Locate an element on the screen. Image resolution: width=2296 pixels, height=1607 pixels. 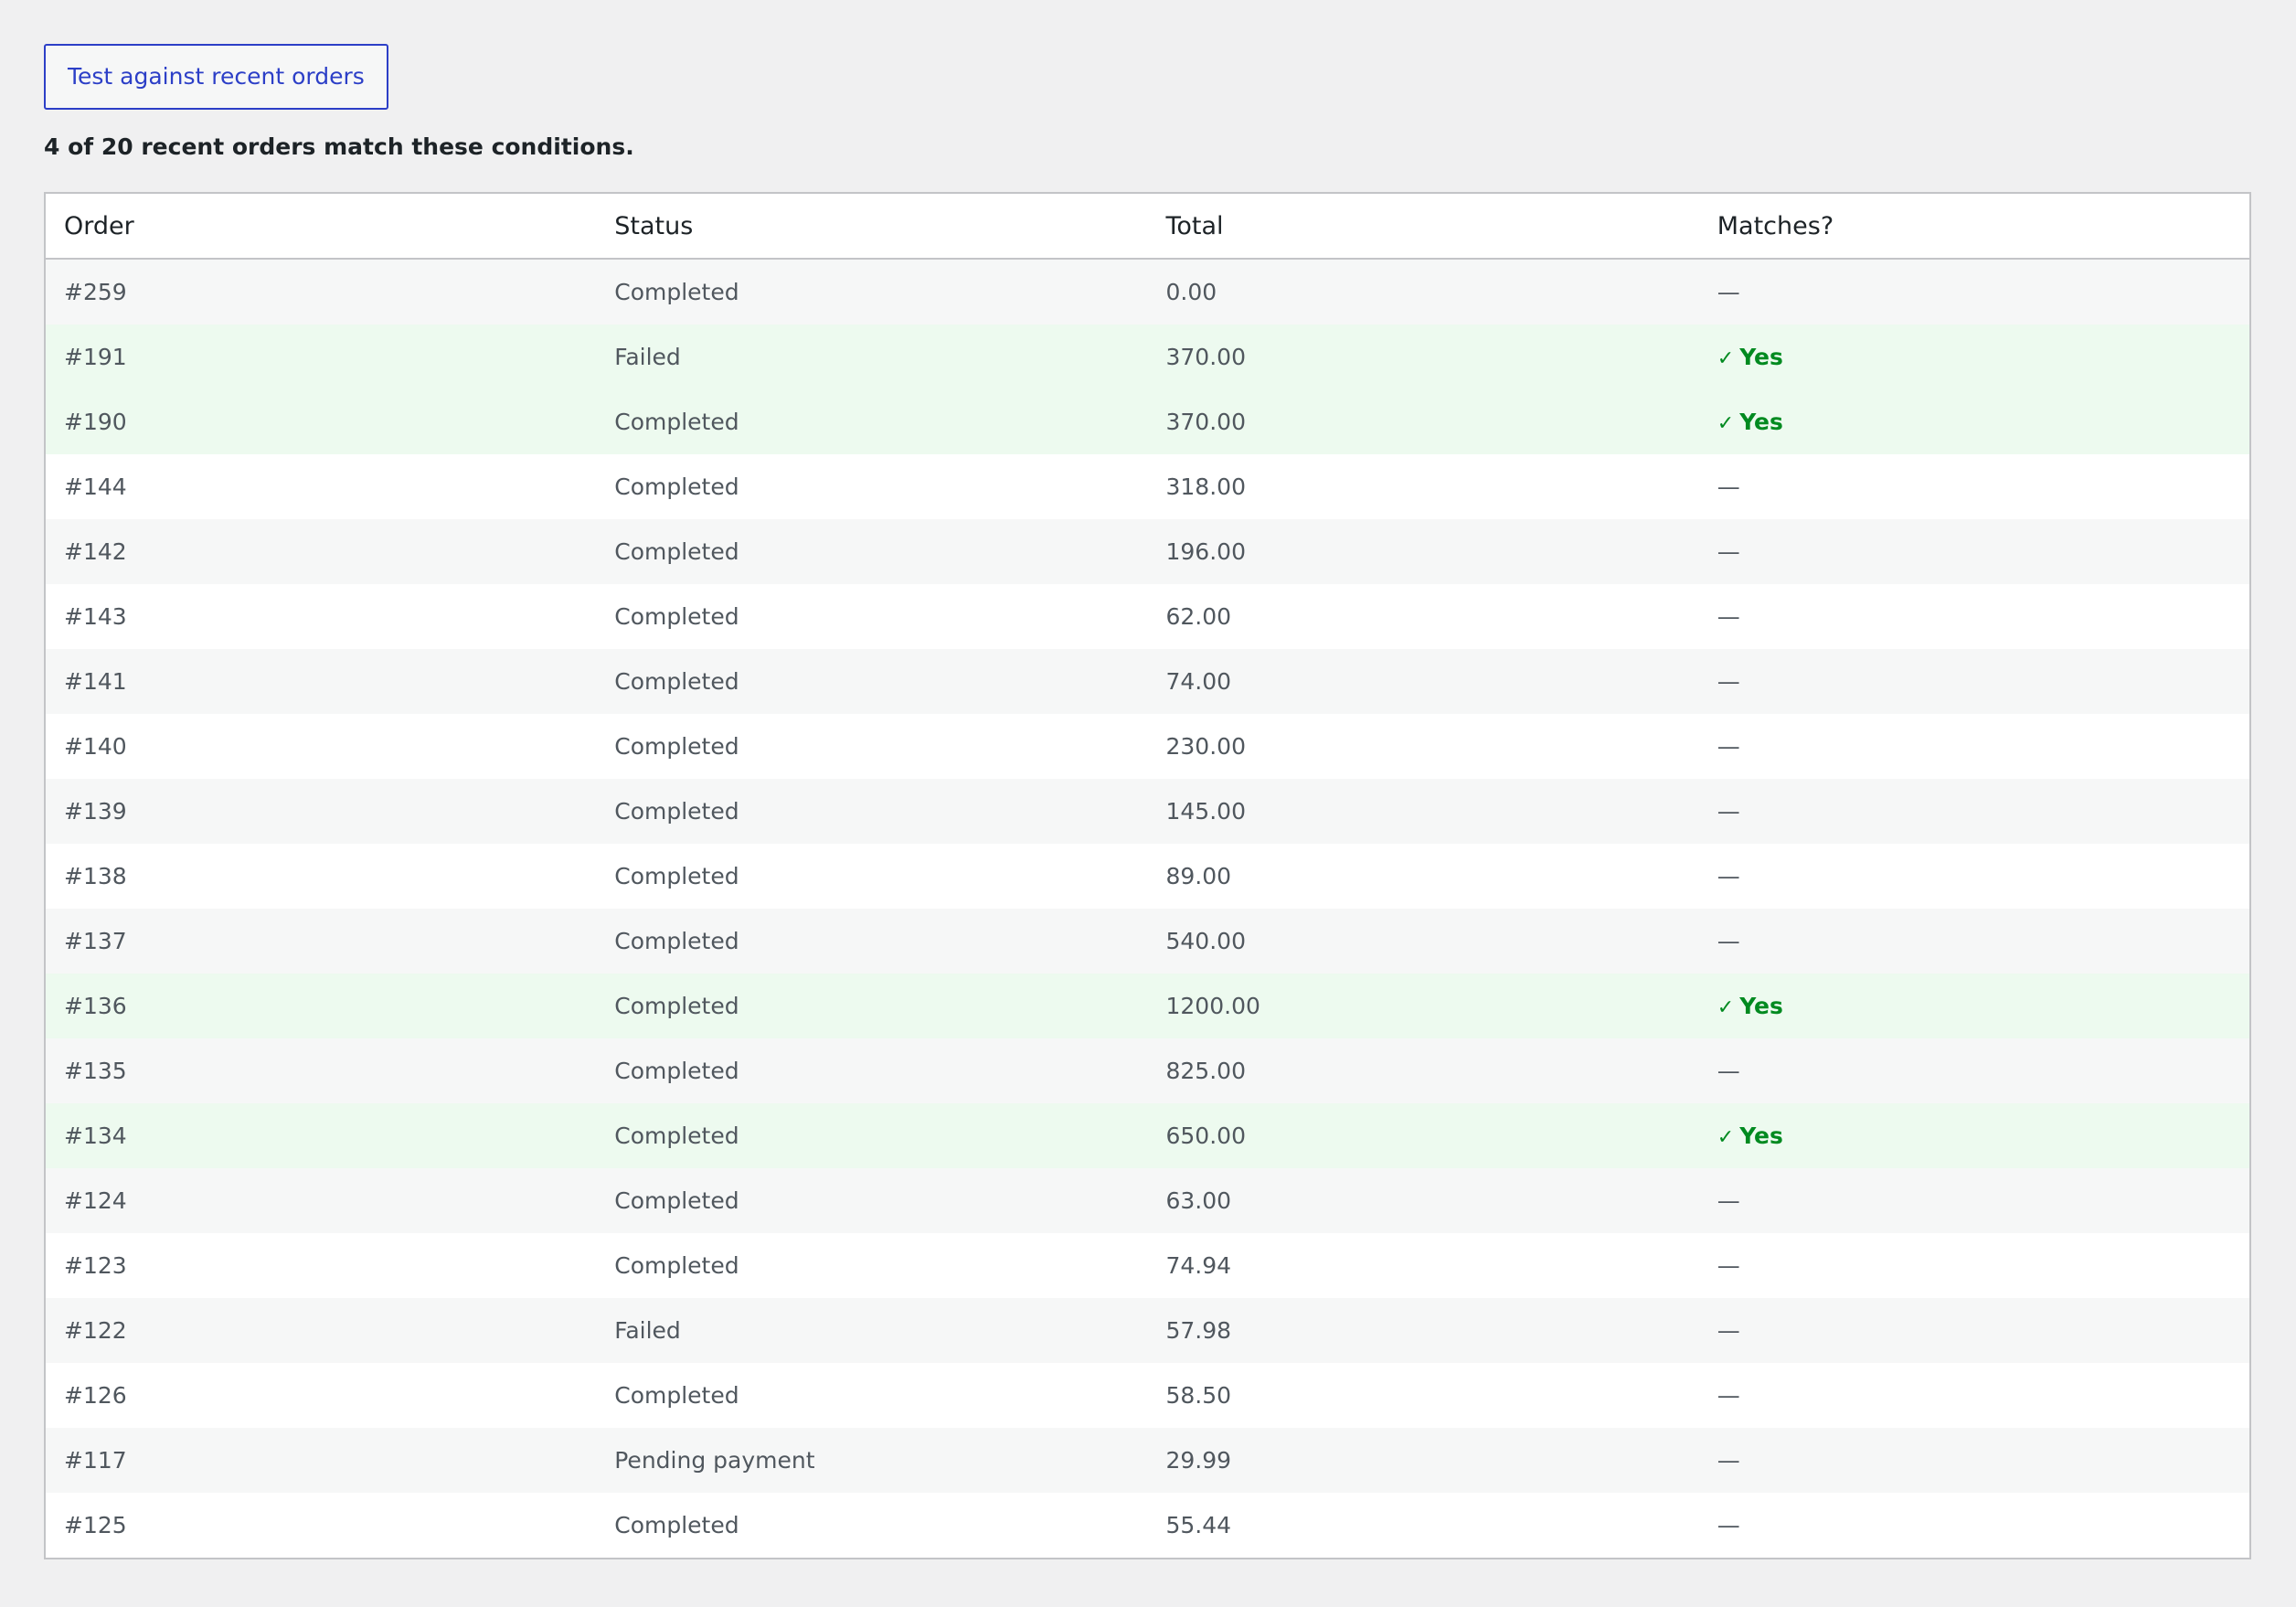
order-number-cell: #122 is located at coordinates (321, 1330).